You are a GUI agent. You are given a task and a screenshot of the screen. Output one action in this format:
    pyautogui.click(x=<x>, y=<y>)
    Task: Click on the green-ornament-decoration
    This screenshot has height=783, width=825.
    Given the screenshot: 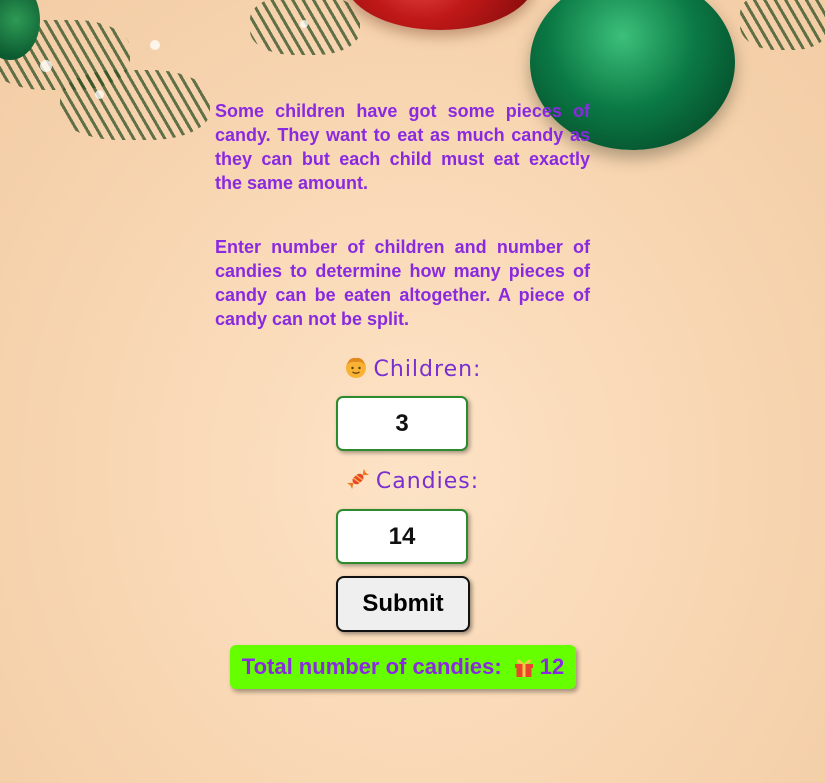 What is the action you would take?
    pyautogui.click(x=20, y=30)
    